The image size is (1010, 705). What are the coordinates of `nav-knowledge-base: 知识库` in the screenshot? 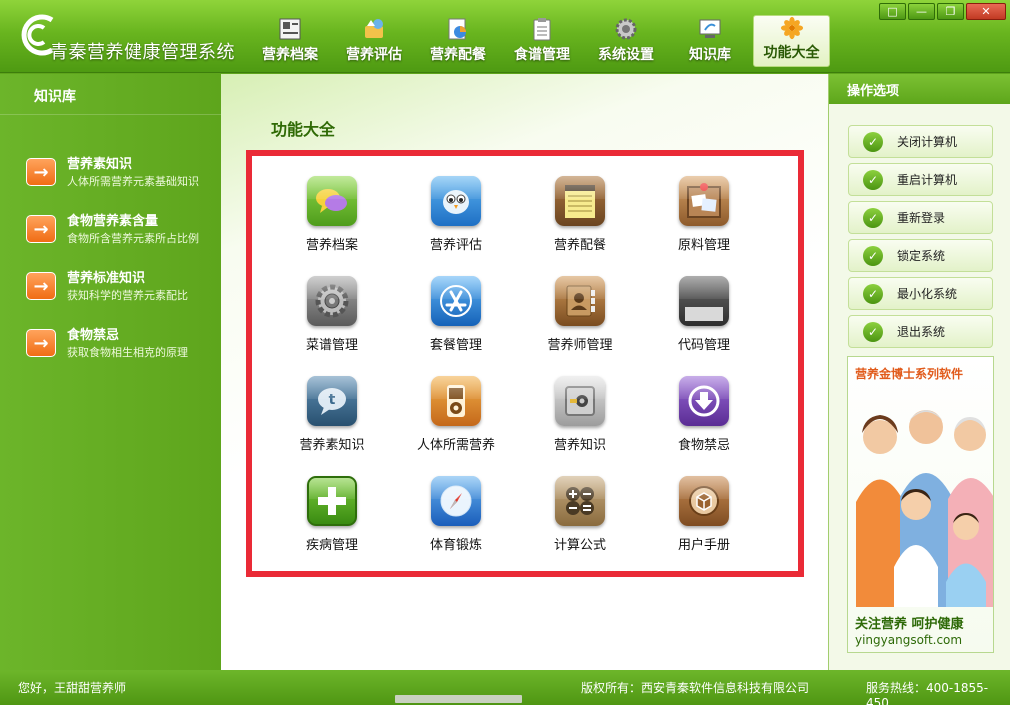 It's located at (710, 42).